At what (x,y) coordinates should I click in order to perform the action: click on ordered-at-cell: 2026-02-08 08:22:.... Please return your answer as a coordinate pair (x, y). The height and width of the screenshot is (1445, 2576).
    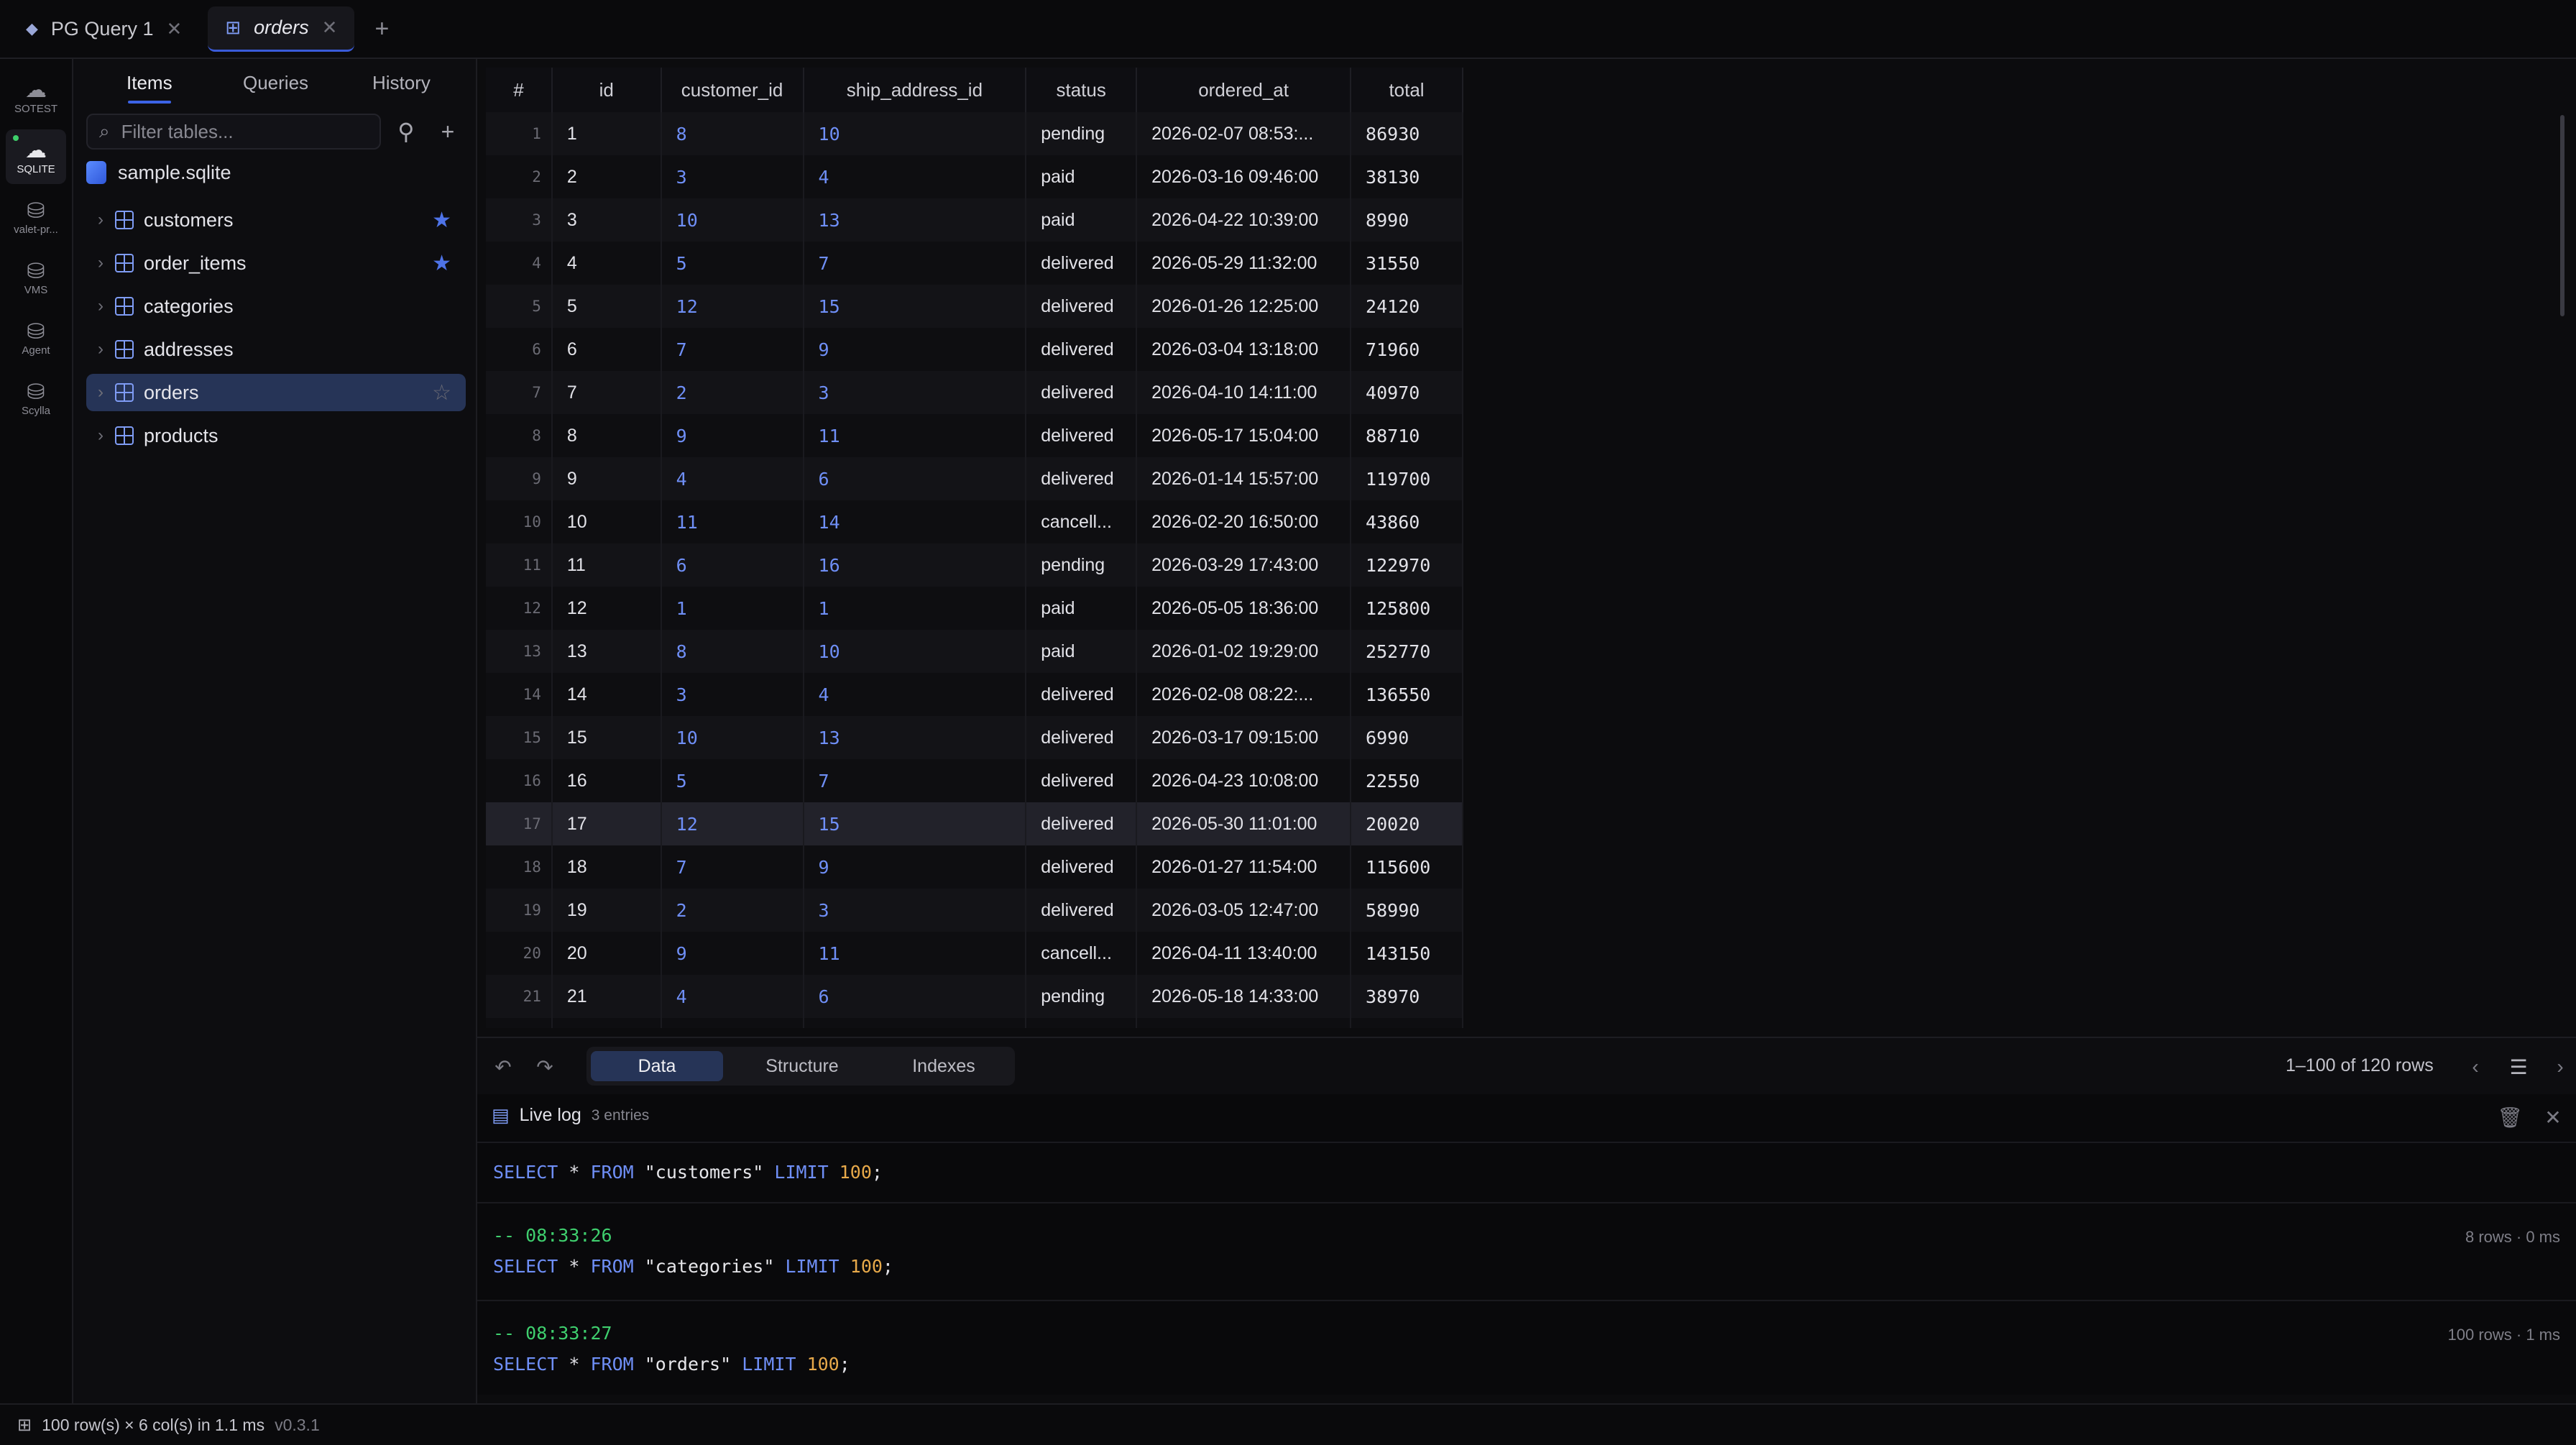
    Looking at the image, I should click on (1244, 694).